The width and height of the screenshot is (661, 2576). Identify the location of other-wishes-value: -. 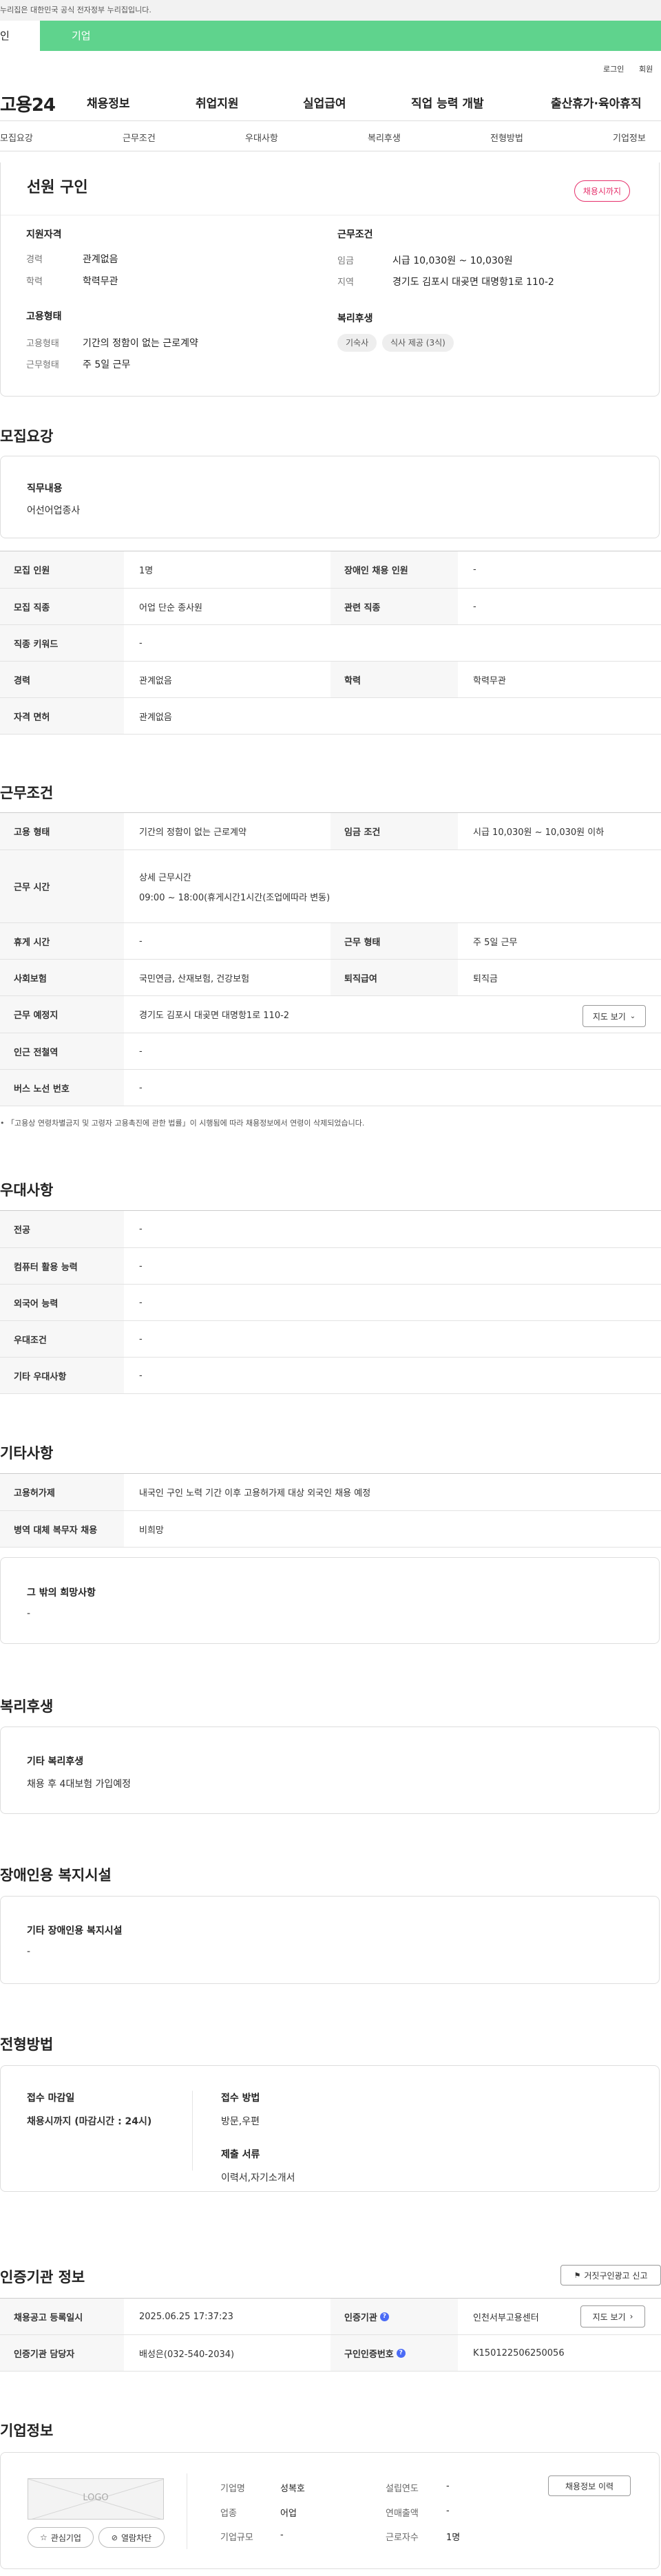
(29, 1614).